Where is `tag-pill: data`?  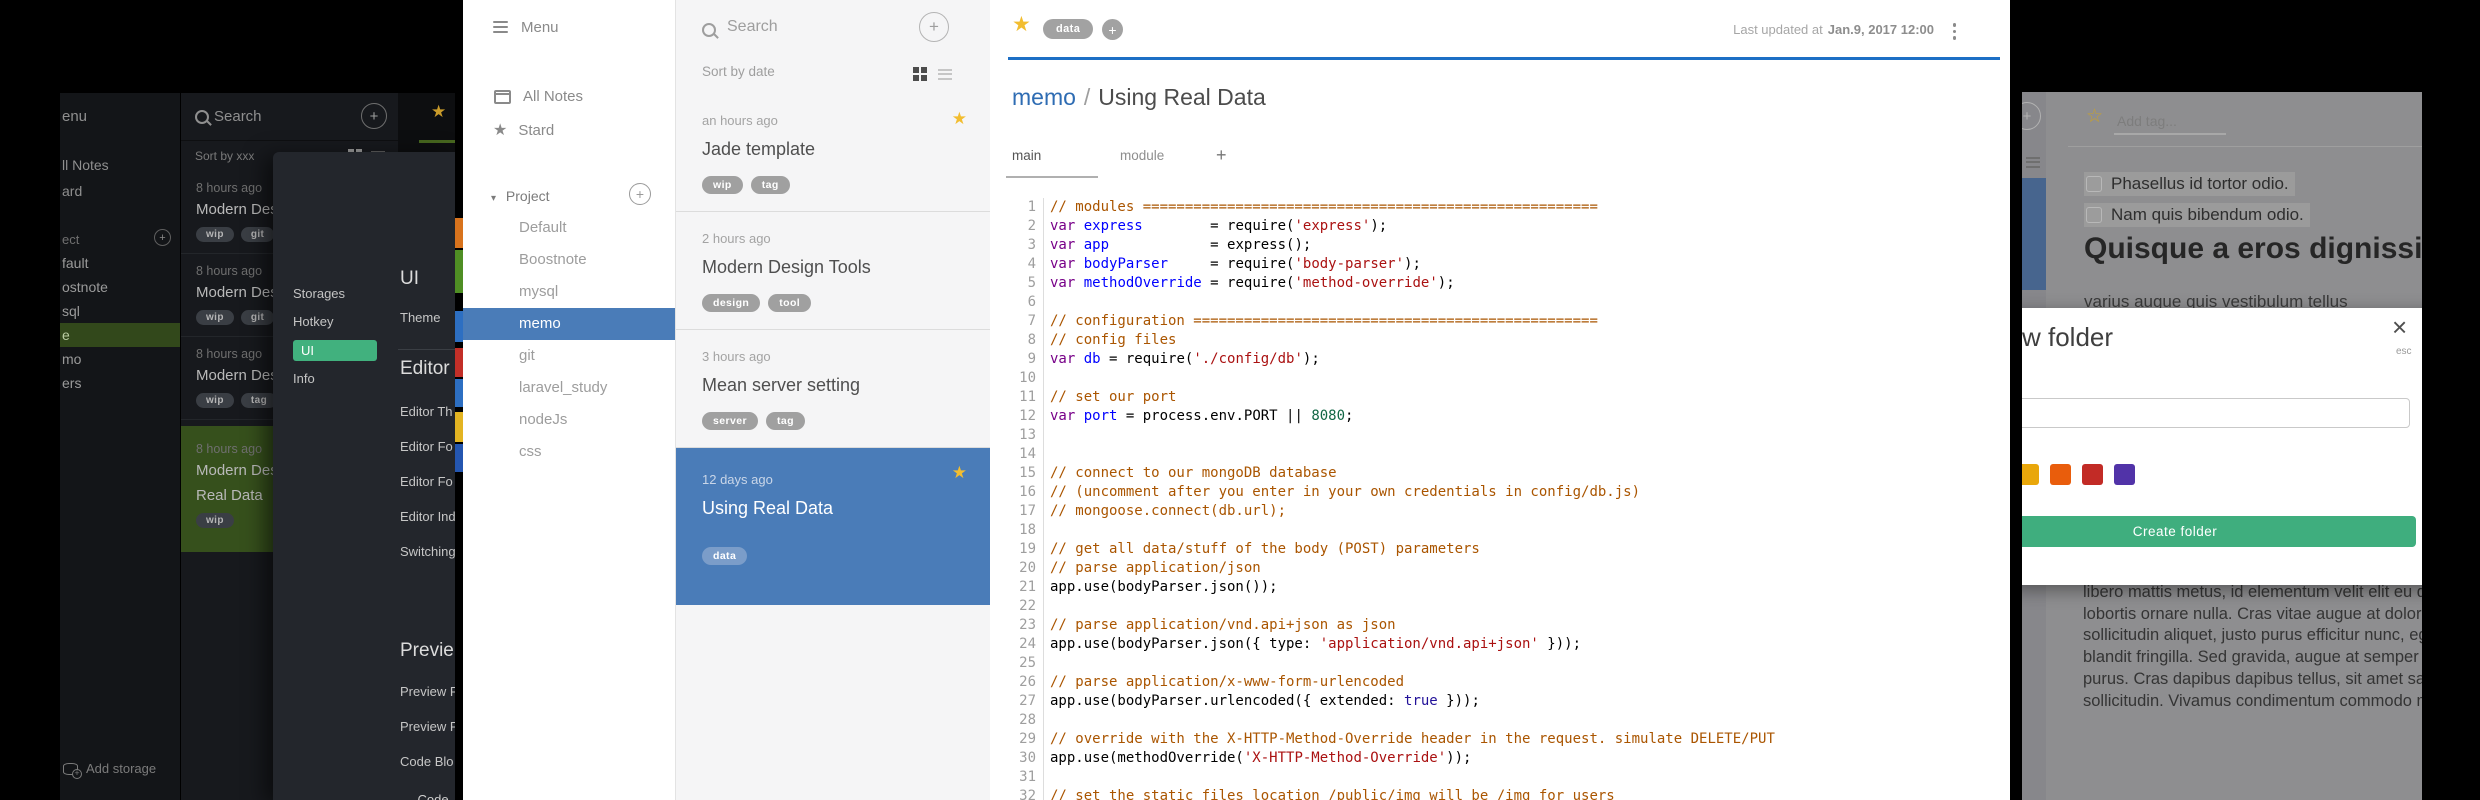
tag-pill: data is located at coordinates (725, 556).